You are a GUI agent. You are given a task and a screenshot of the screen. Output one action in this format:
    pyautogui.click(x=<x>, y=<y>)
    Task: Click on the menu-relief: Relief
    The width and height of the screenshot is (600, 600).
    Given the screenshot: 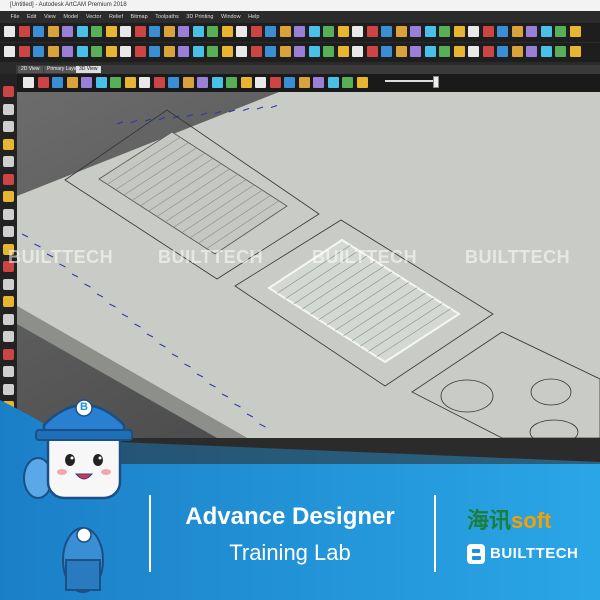 What is the action you would take?
    pyautogui.click(x=116, y=17)
    